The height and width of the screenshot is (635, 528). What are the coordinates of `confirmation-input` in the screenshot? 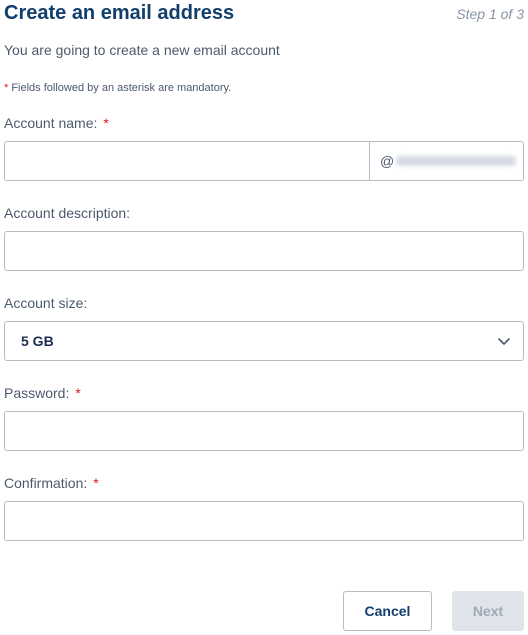 It's located at (264, 521).